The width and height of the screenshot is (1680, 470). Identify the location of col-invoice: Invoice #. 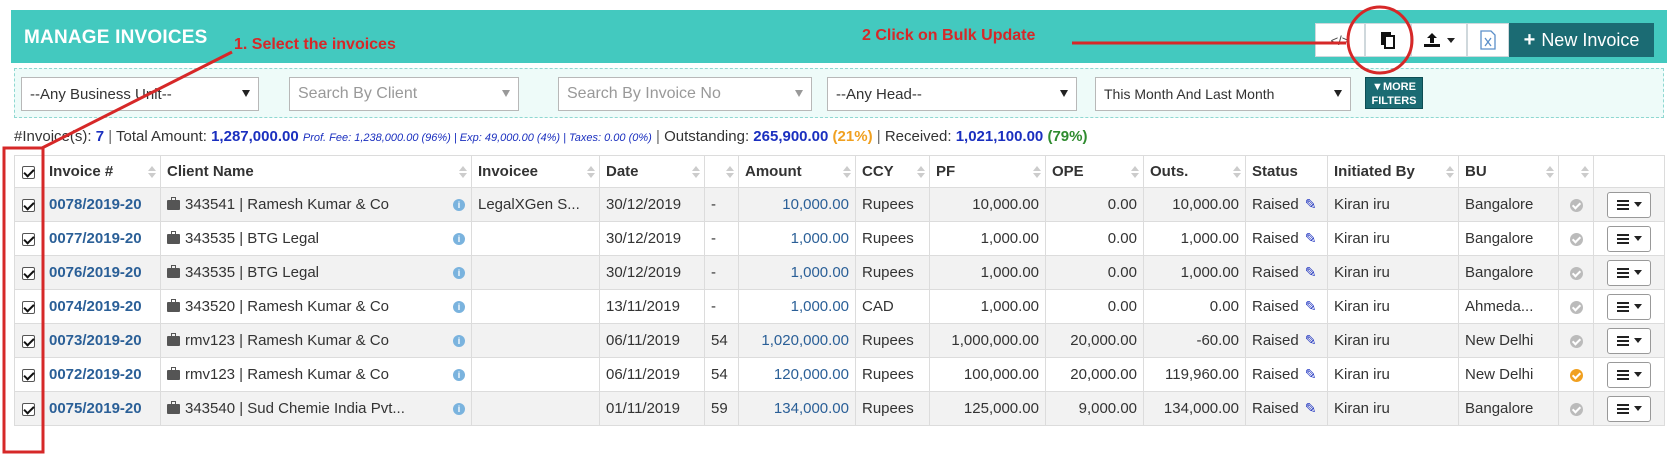
(101, 171).